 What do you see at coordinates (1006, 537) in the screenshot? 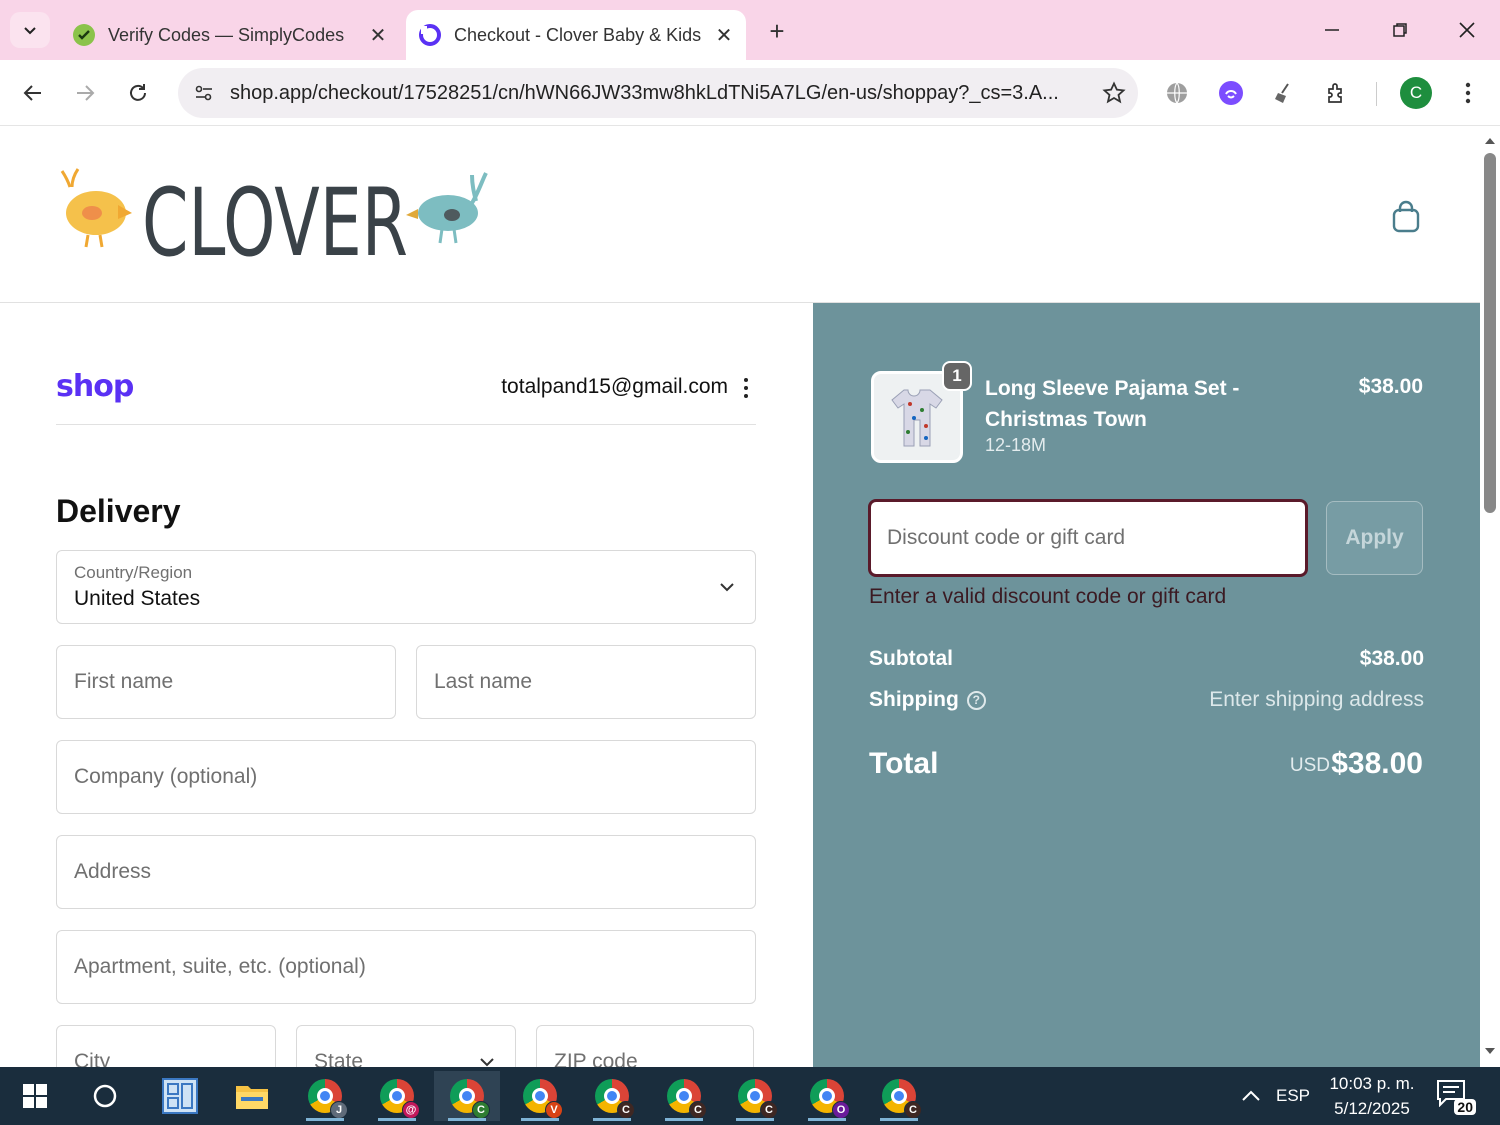
I see `discount-placeholder: Discount code or gift card` at bounding box center [1006, 537].